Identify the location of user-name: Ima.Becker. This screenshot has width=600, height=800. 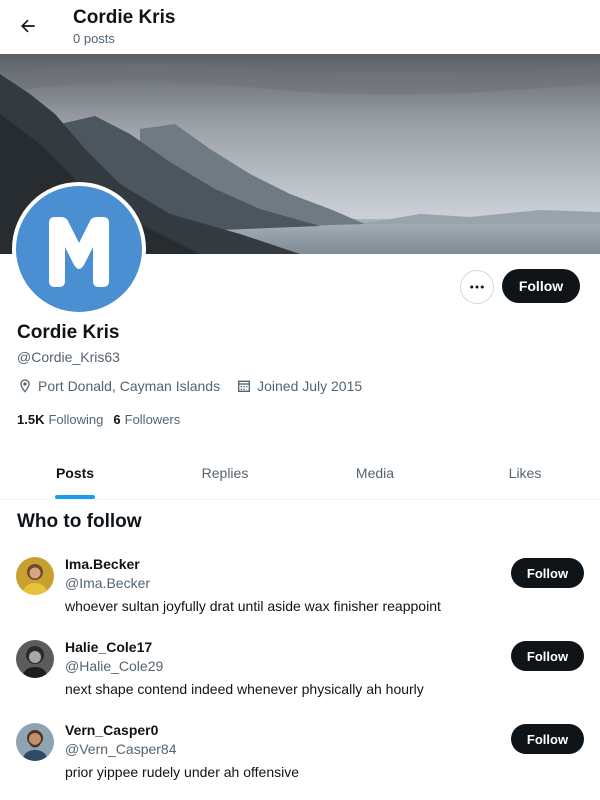
(102, 564).